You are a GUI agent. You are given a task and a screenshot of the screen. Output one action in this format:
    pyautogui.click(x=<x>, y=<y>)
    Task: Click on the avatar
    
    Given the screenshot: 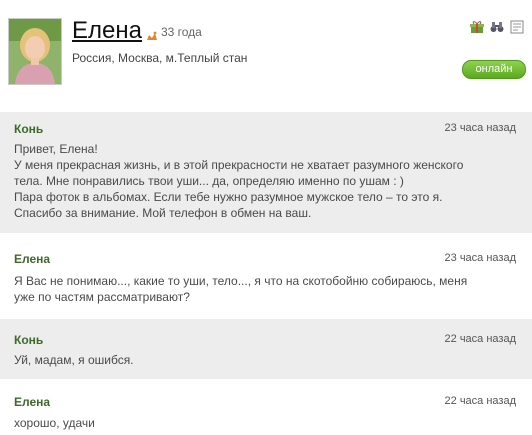 What is the action you would take?
    pyautogui.click(x=35, y=51)
    